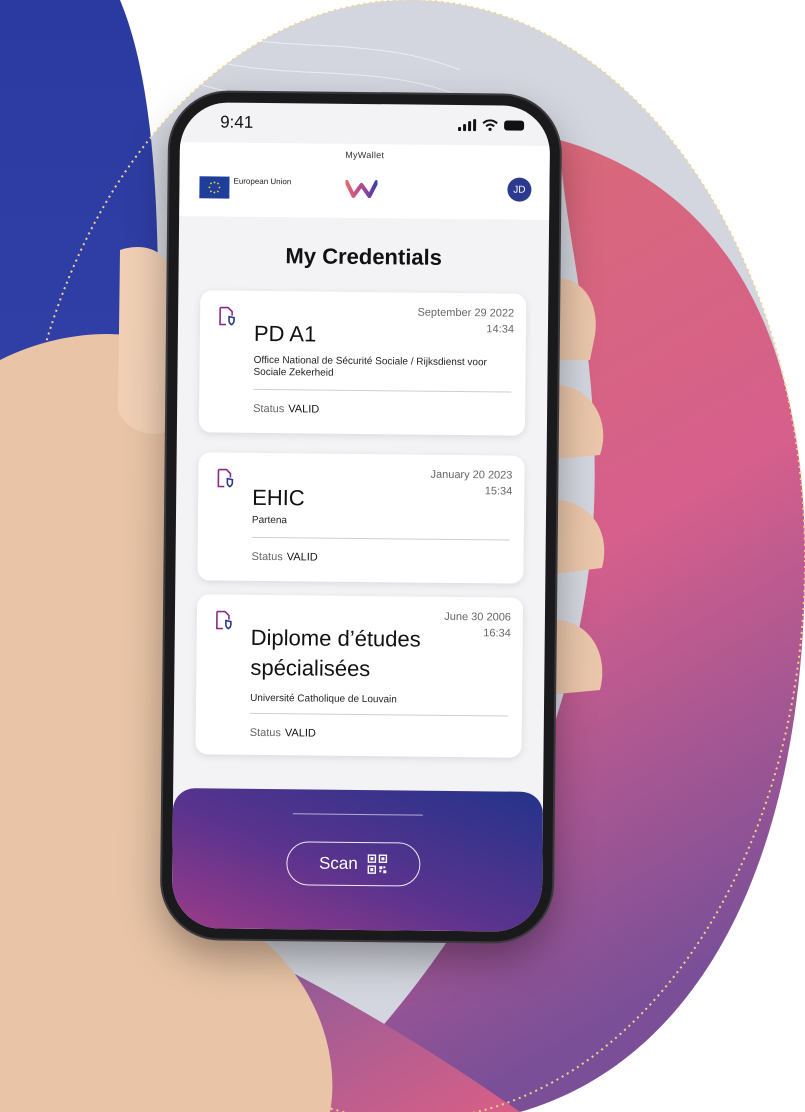  I want to click on eu-label: European Union, so click(262, 181).